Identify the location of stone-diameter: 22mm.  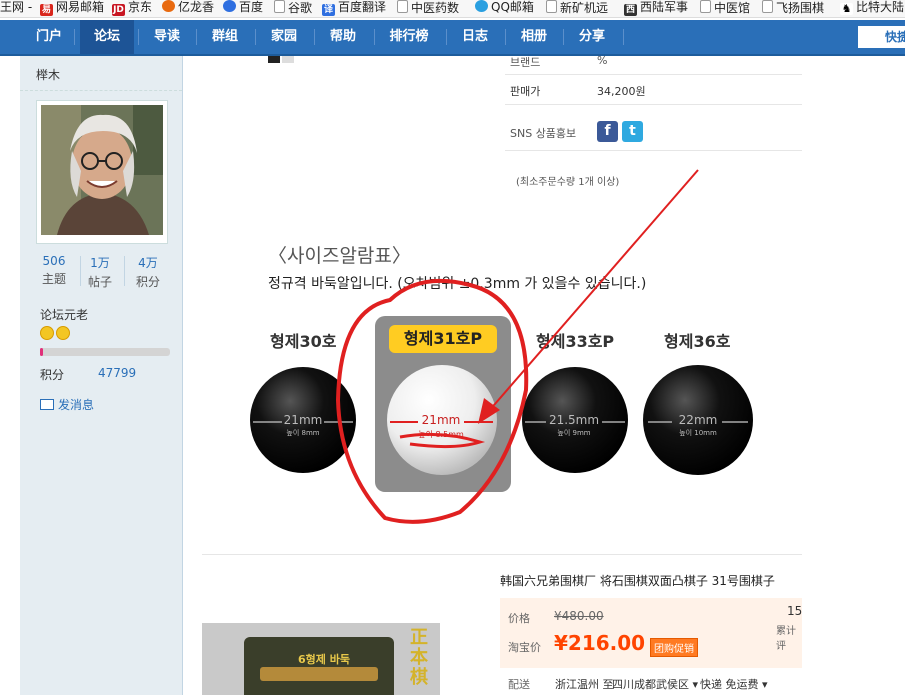
(698, 420).